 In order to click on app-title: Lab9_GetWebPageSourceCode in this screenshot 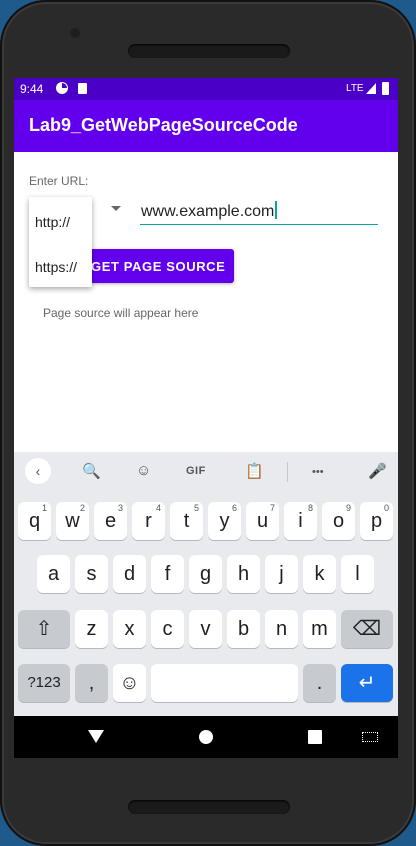, I will do `click(163, 125)`.